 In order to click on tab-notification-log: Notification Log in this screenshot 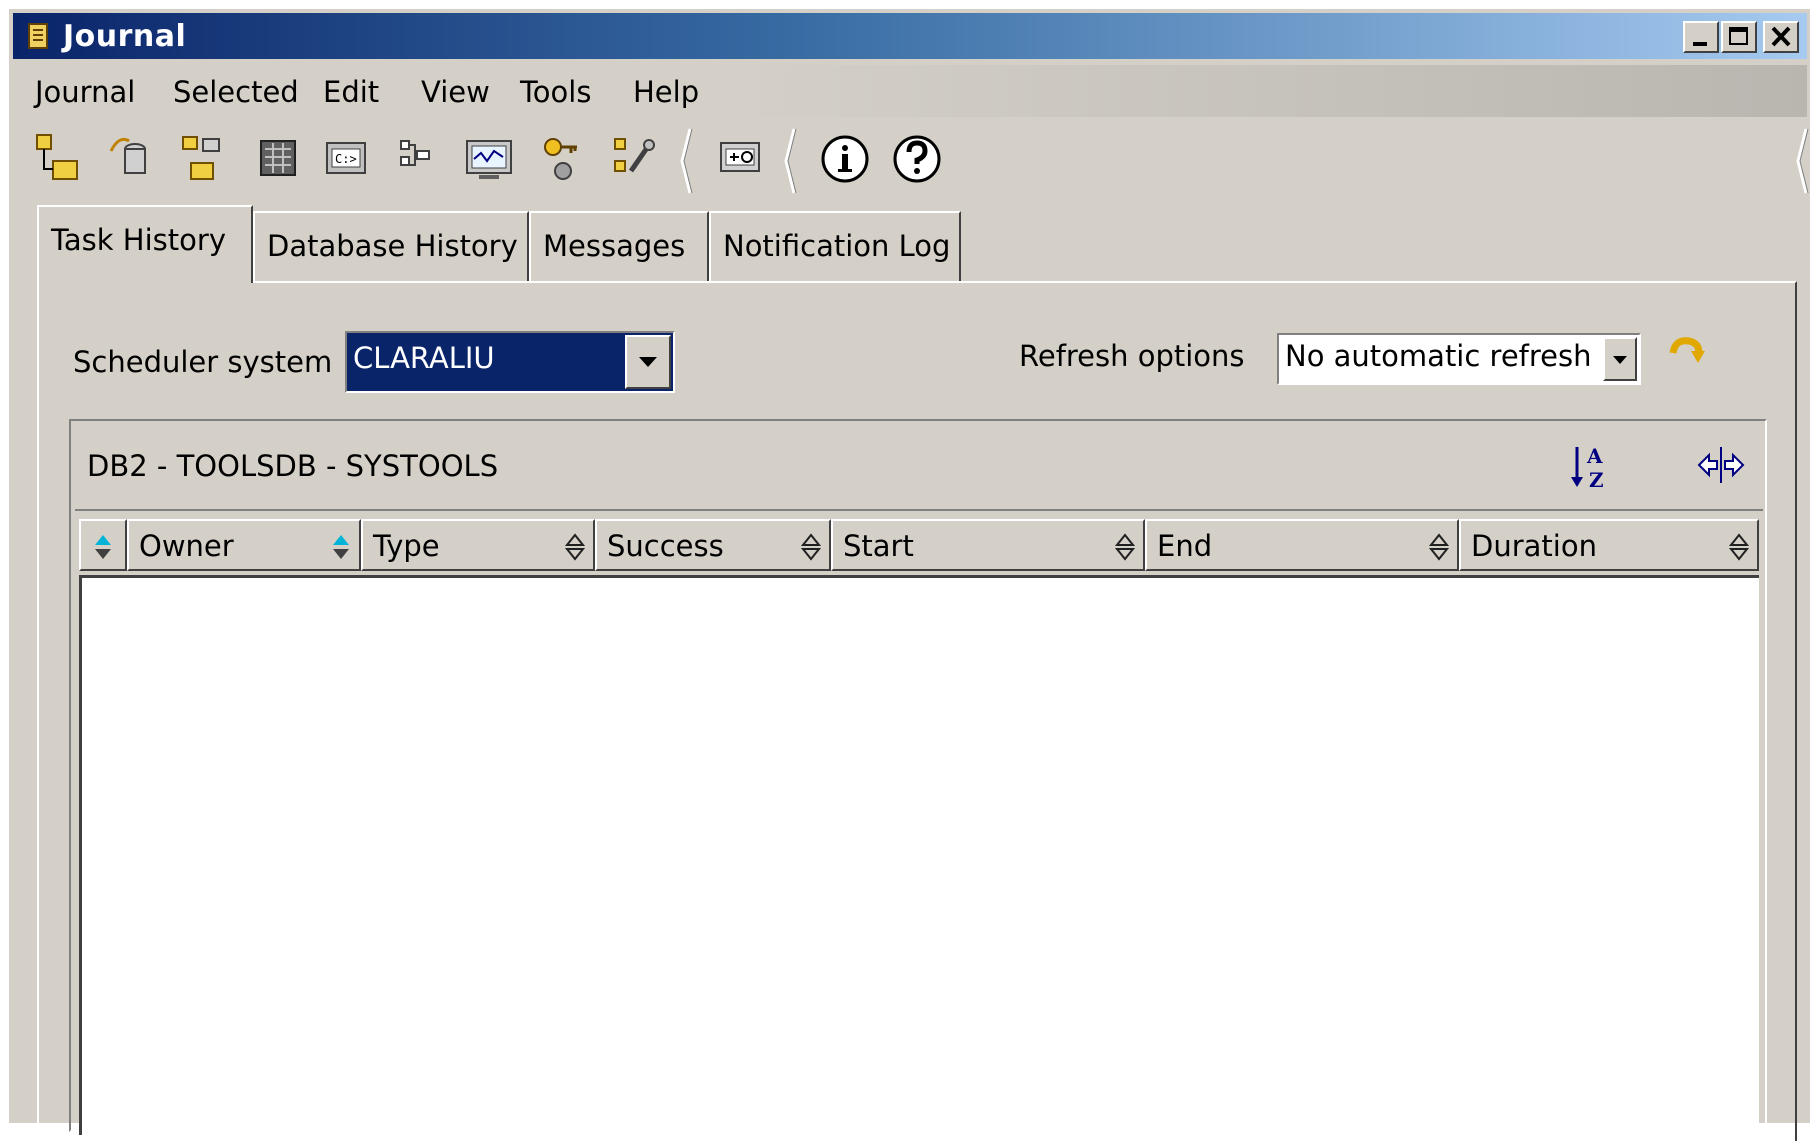, I will do `click(835, 246)`.